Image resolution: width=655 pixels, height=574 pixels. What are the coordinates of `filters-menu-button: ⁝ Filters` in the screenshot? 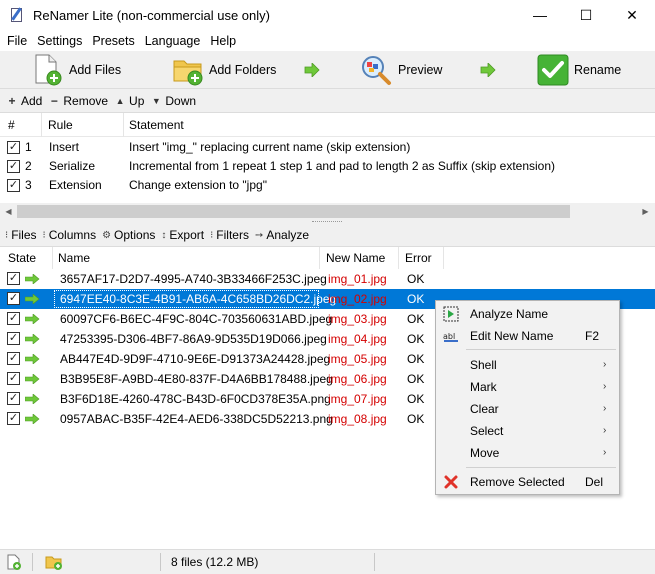 It's located at (229, 235).